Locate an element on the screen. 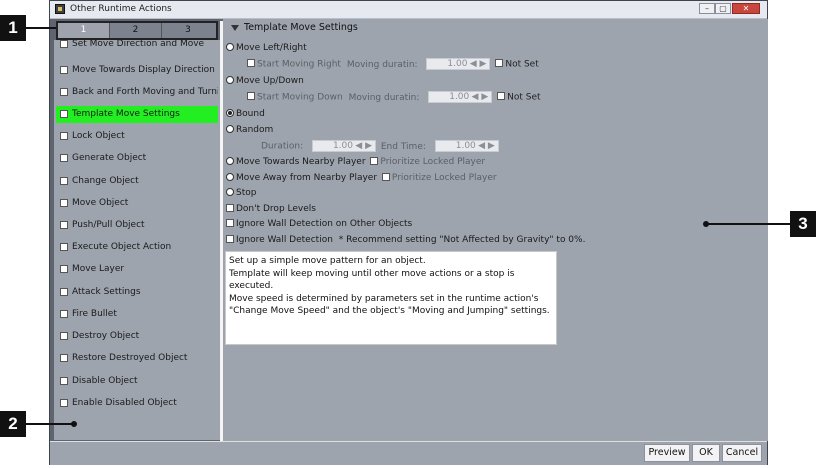 The image size is (817, 468). checkbox-label: Prioritize Locked Player is located at coordinates (433, 162).